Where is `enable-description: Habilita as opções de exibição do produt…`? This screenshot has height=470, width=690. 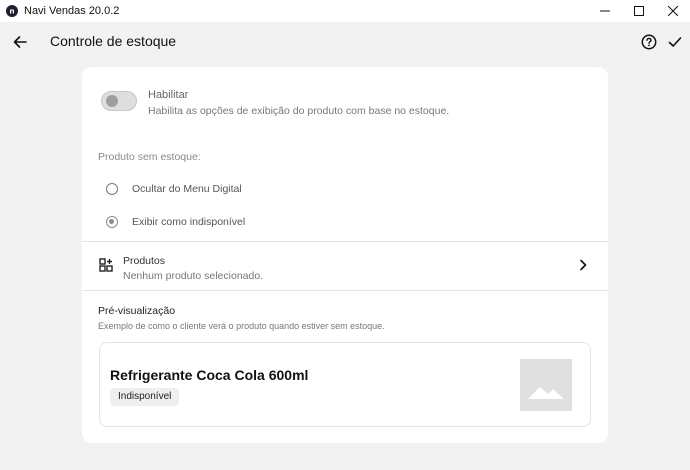 enable-description: Habilita as opções de exibição do produt… is located at coordinates (299, 111).